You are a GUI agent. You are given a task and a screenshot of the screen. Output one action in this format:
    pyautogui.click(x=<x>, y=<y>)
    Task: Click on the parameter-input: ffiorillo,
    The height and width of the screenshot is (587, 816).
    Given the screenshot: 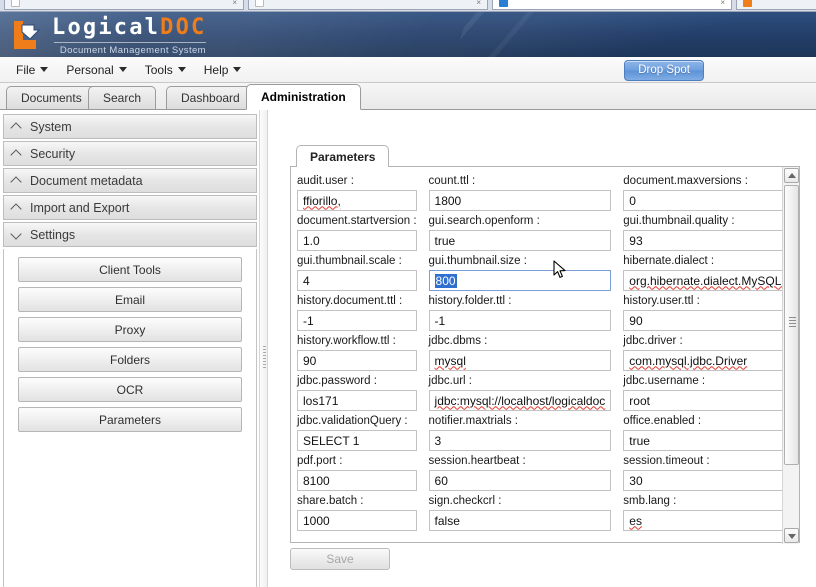 What is the action you would take?
    pyautogui.click(x=357, y=200)
    